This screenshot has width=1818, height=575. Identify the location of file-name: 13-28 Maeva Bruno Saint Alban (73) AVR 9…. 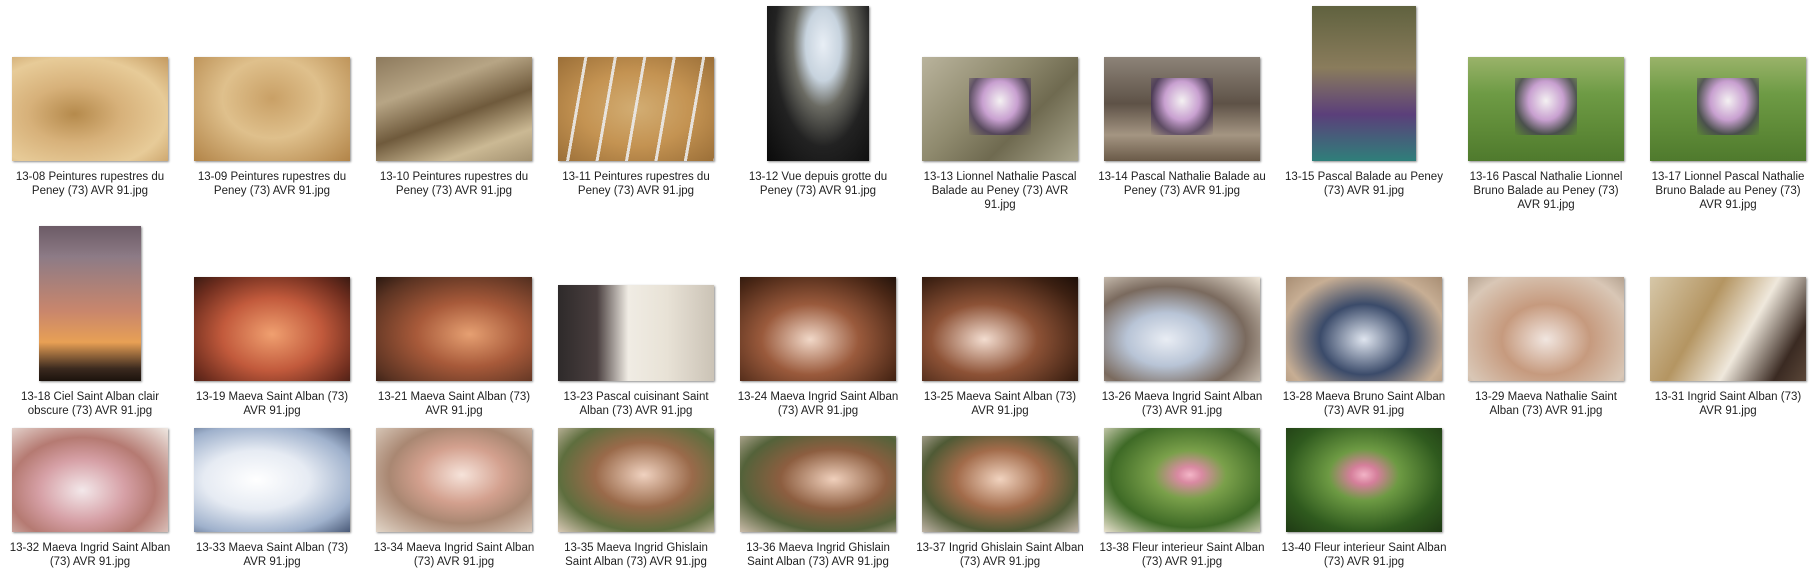
(1364, 404).